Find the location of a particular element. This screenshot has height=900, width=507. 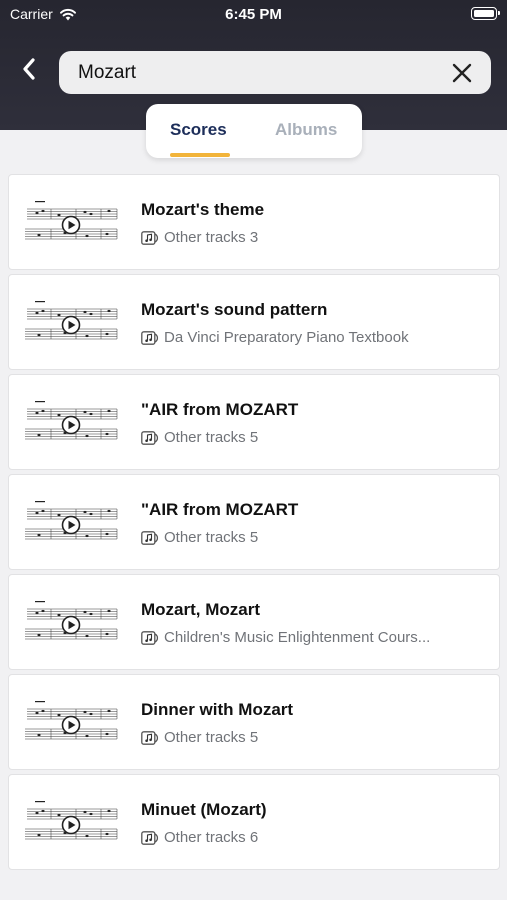

back-button is located at coordinates (29, 69).